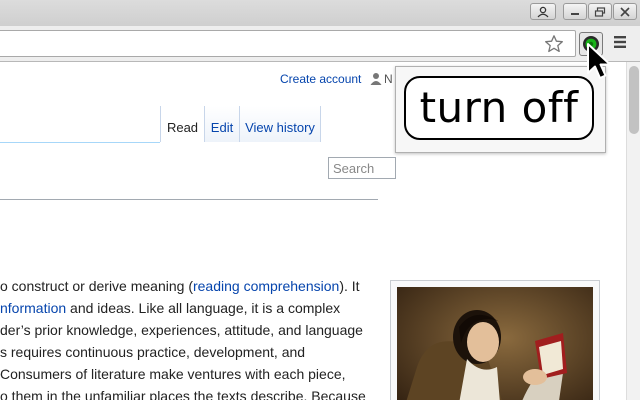 The width and height of the screenshot is (640, 400). I want to click on minimize-icon, so click(575, 13).